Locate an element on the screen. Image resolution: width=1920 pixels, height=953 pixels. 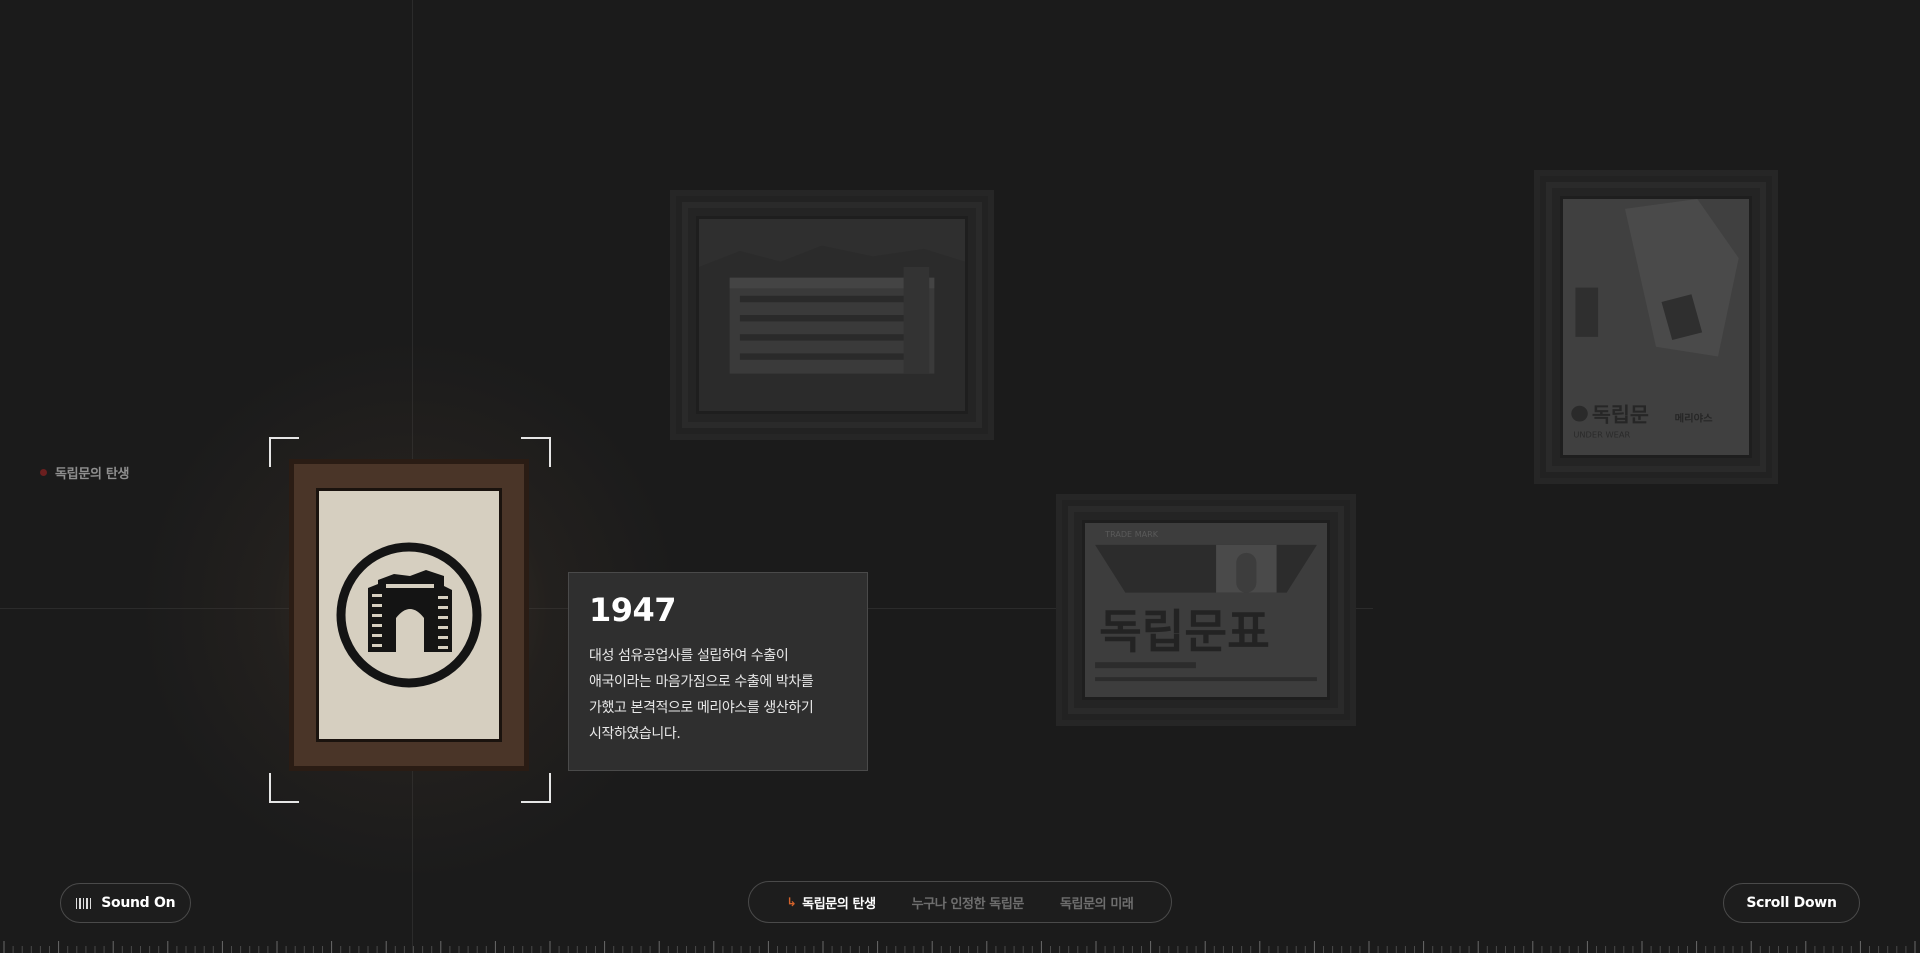
nav-item-recognized: 누구나 인정한 독립문 is located at coordinates (968, 902).